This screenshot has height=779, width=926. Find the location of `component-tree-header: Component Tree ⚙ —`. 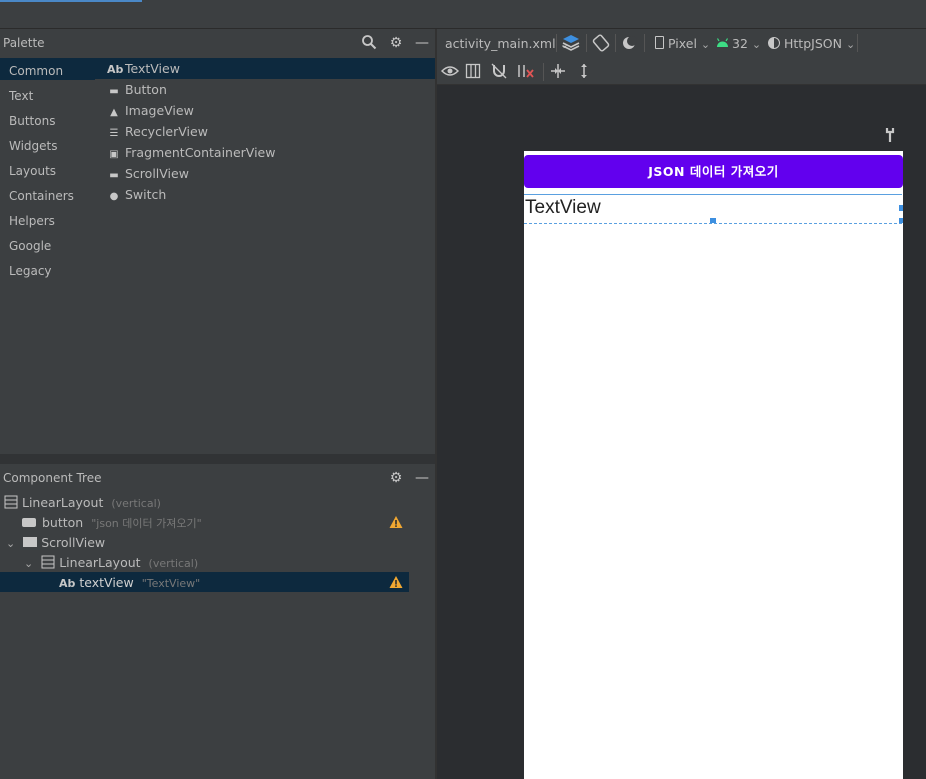

component-tree-header: Component Tree ⚙ — is located at coordinates (218, 478).